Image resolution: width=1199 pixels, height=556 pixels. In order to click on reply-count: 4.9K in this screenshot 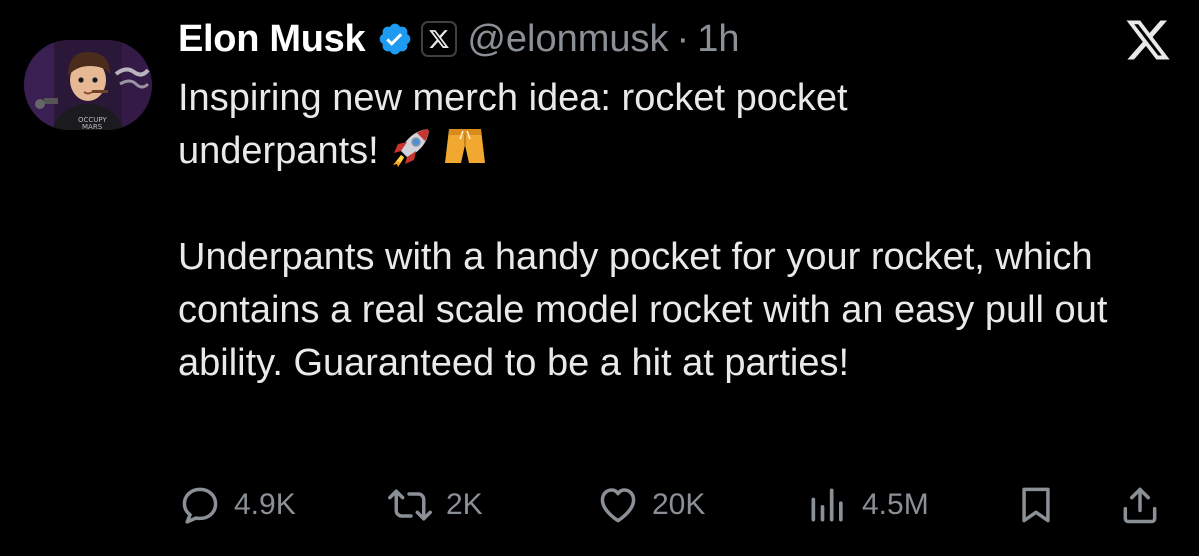, I will do `click(265, 504)`.